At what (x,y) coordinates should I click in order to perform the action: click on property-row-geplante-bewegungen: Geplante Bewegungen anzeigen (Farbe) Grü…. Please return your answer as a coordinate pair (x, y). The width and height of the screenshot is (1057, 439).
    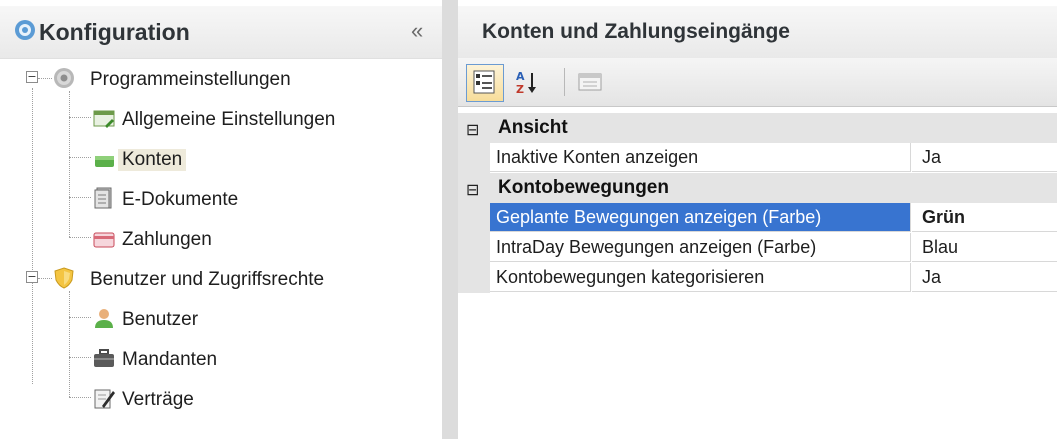
    Looking at the image, I should click on (757, 218).